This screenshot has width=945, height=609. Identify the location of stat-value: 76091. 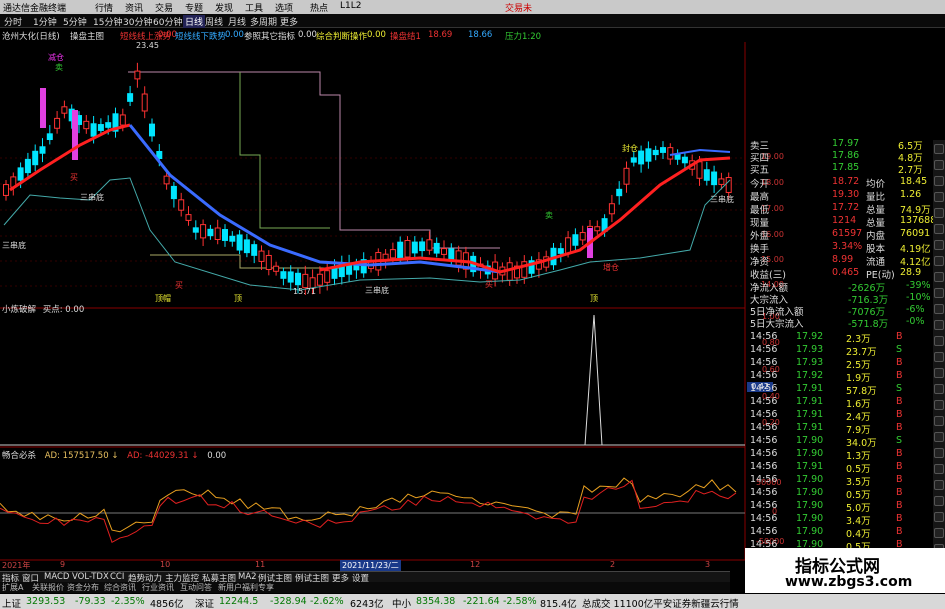
(915, 233).